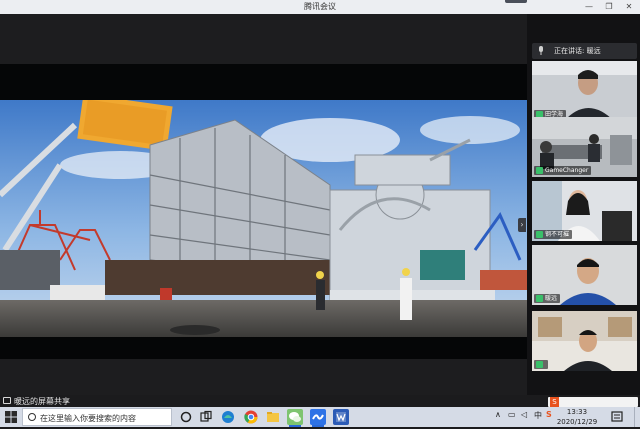 This screenshot has width=640, height=429. I want to click on ime-indicator: 中, so click(538, 415).